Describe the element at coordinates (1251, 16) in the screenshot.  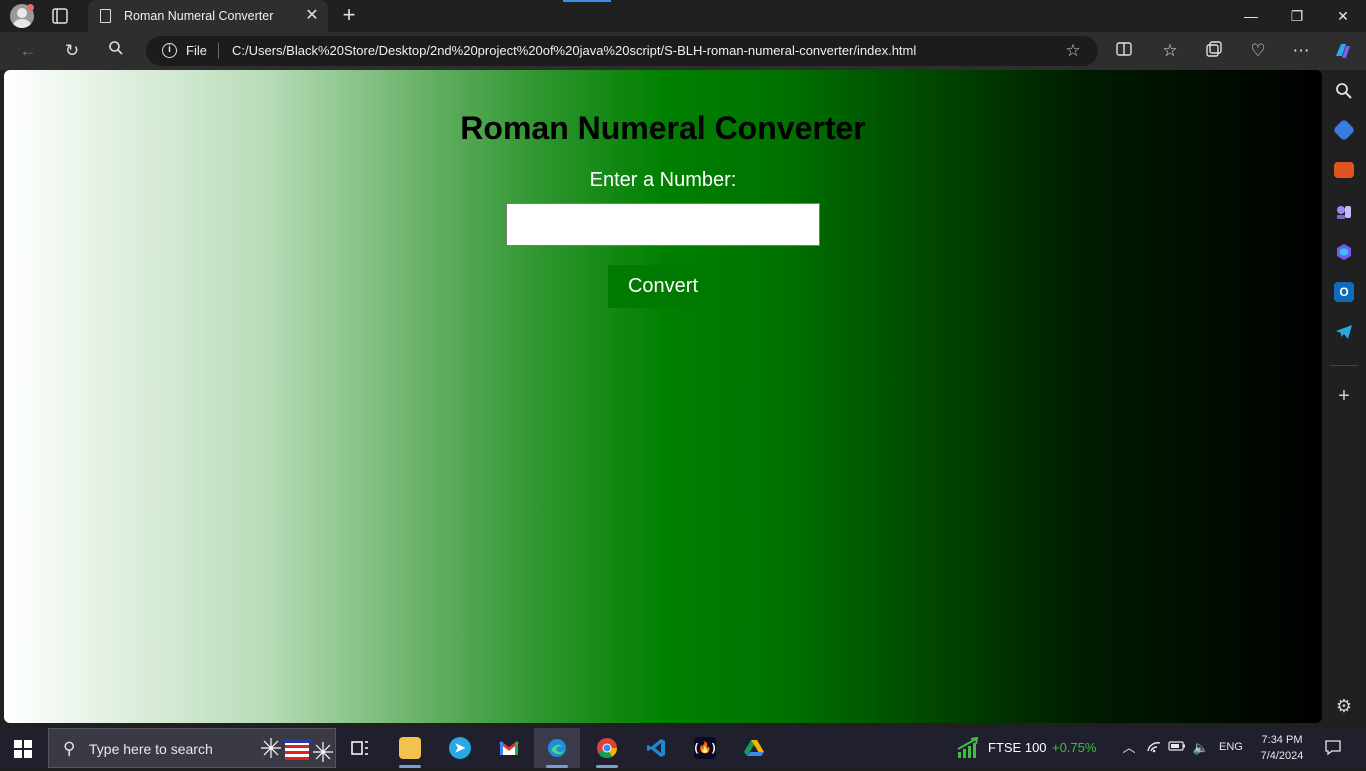
I see `minimize-button: —` at that location.